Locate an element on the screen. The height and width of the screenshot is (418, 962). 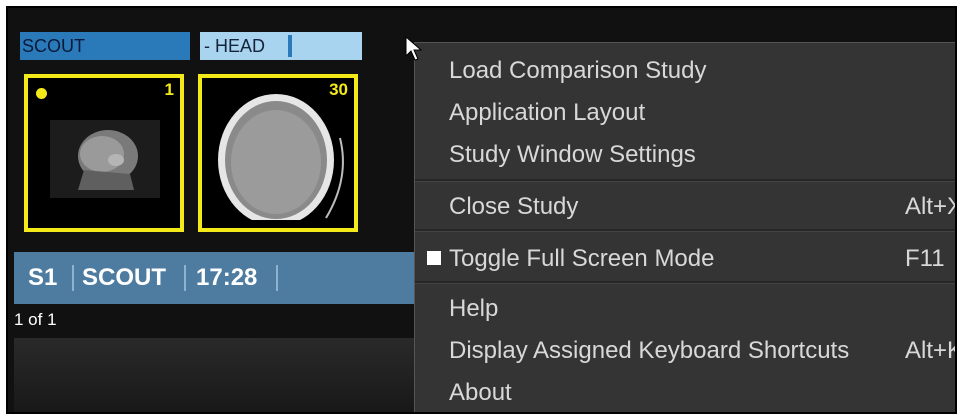
selected-dot-icon is located at coordinates (41, 93).